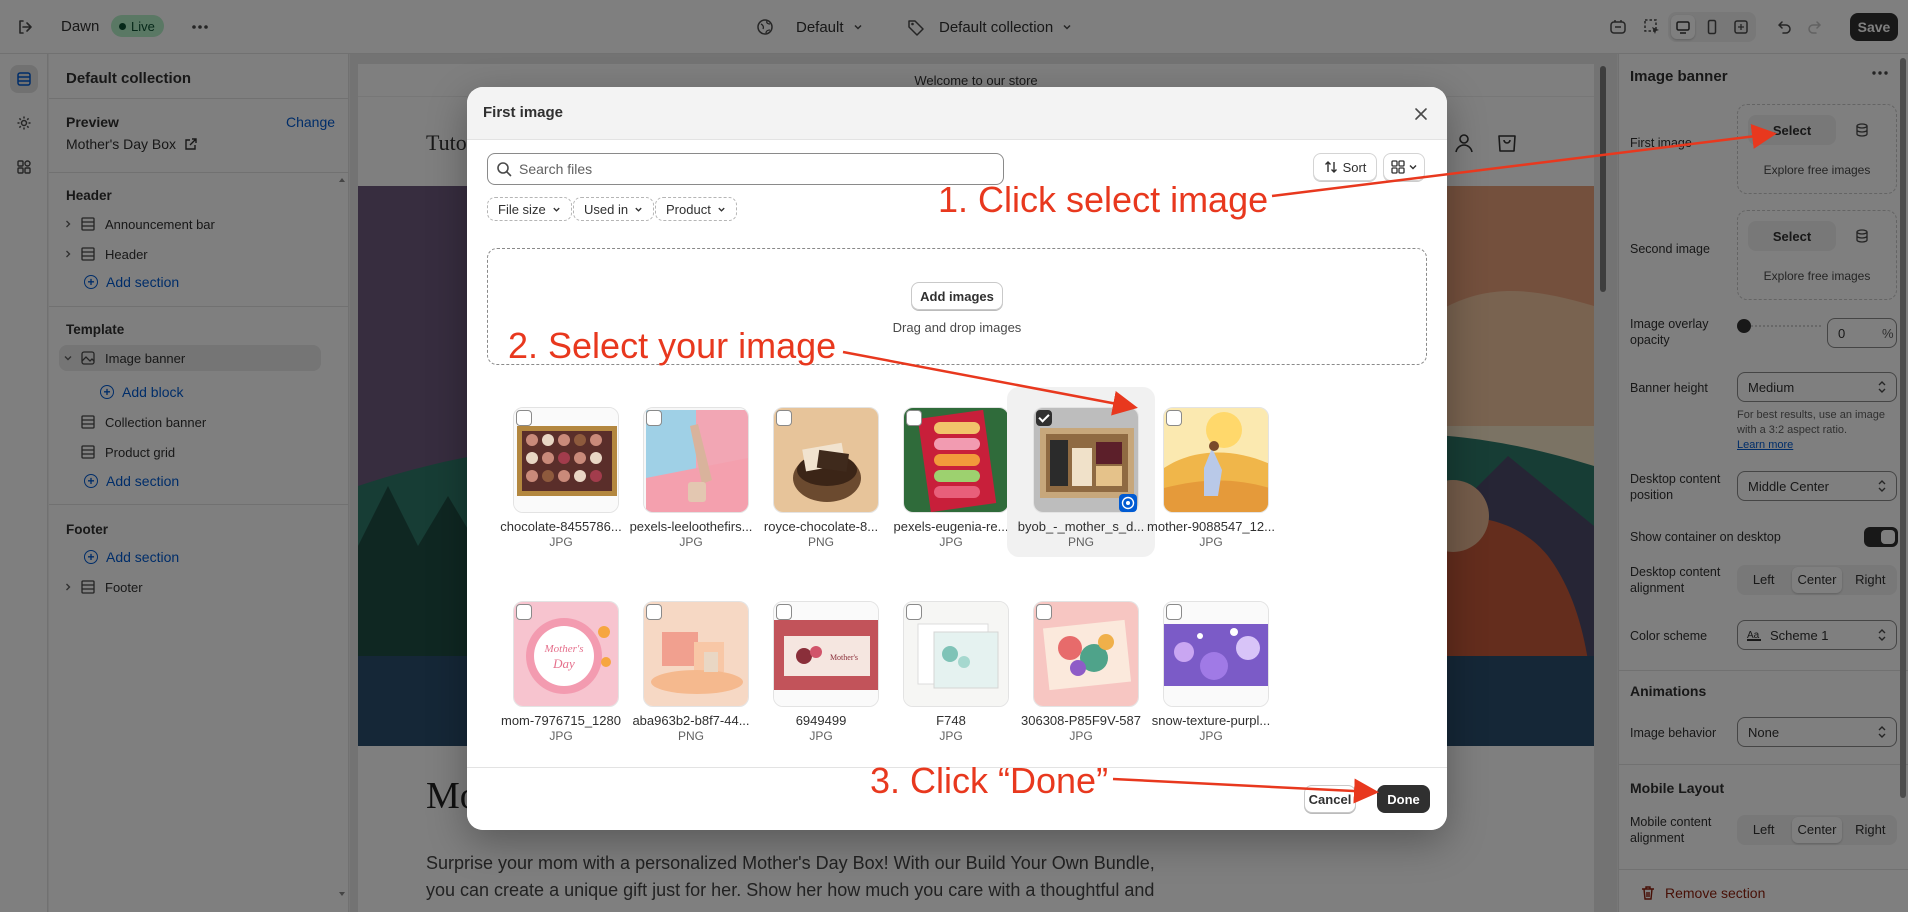 The image size is (1908, 912). Describe the element at coordinates (989, 780) in the screenshot. I see `annotation-step3: 3. Click “Done”` at that location.